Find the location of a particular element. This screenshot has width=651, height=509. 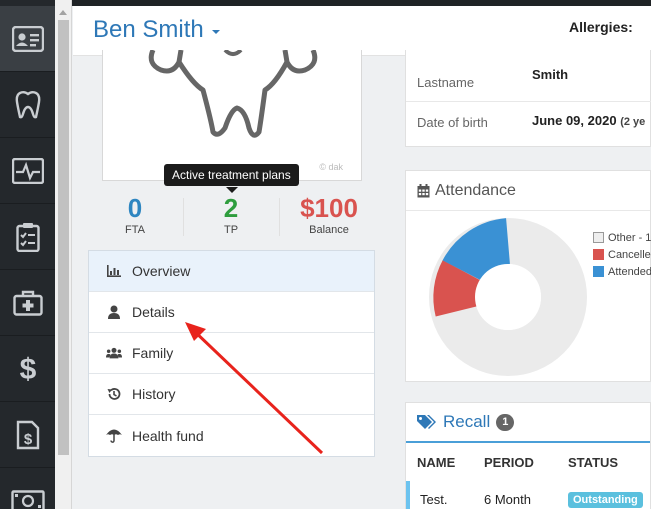

users-icon is located at coordinates (114, 353).